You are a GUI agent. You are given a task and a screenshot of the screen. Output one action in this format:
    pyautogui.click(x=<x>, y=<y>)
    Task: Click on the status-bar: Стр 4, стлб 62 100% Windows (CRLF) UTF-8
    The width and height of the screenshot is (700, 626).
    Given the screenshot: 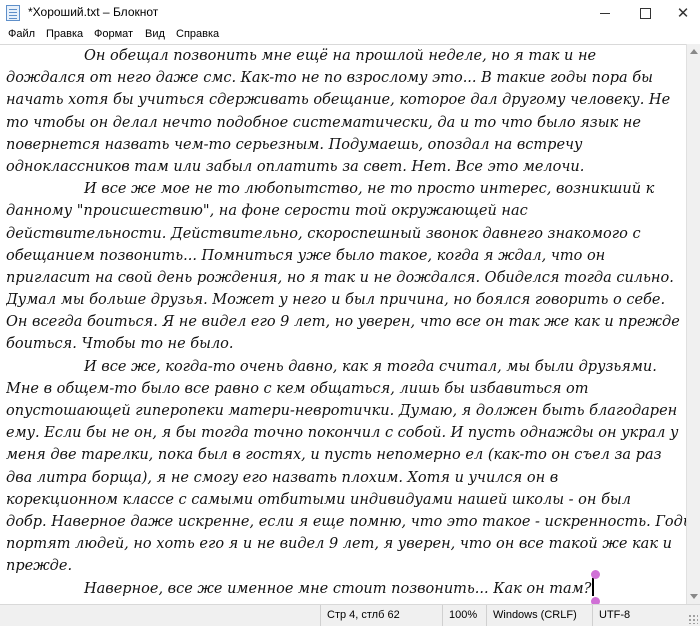 What is the action you would take?
    pyautogui.click(x=350, y=615)
    